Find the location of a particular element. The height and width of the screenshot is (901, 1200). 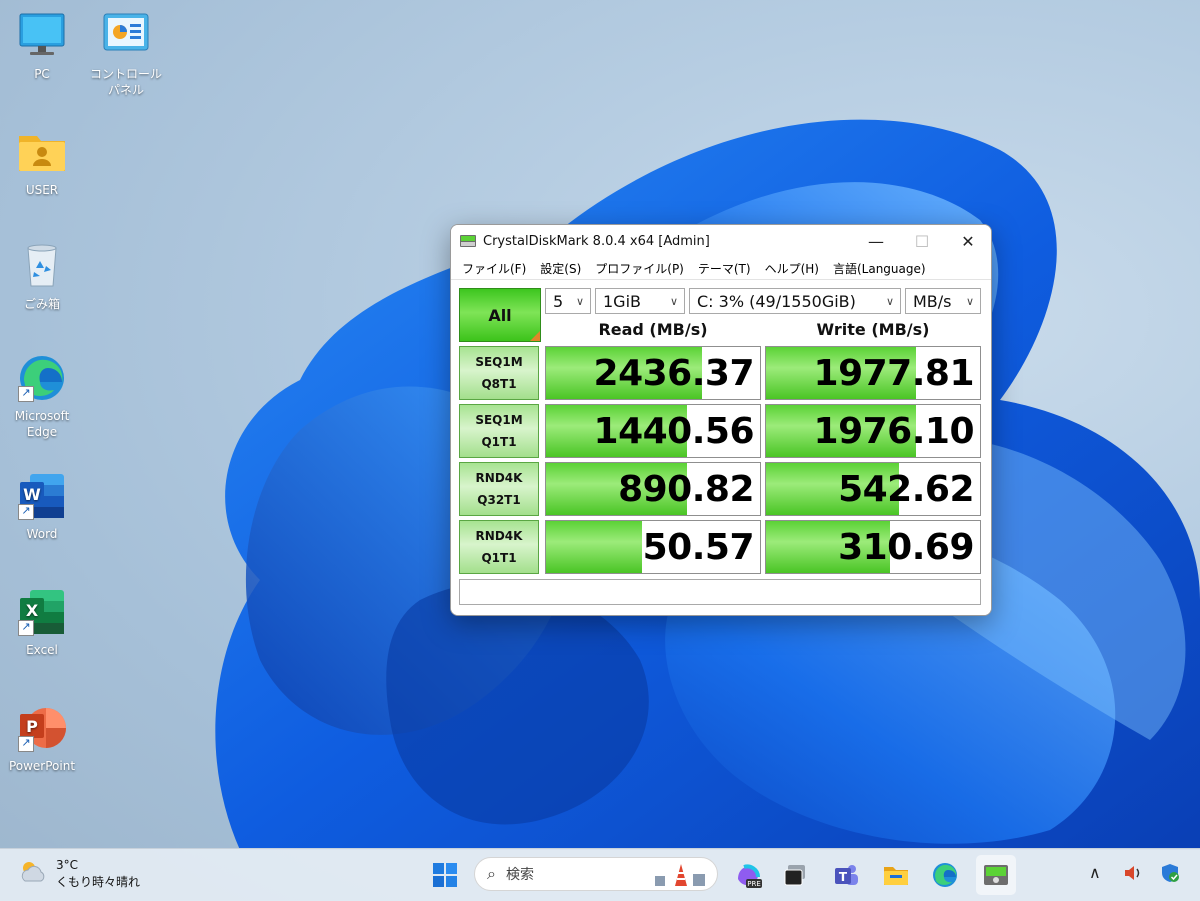

write-column-header: Write (MB/s) is located at coordinates (873, 329).